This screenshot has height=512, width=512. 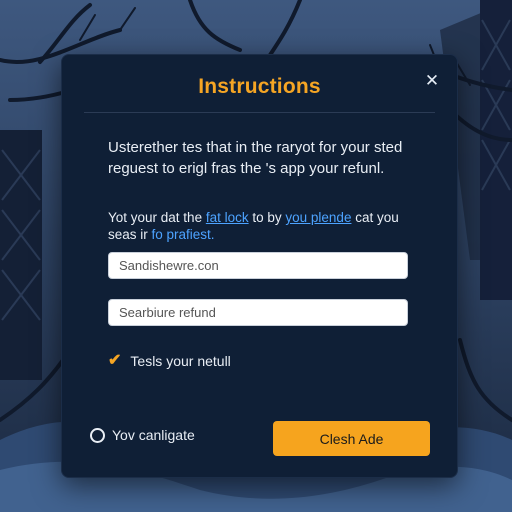 What do you see at coordinates (183, 234) in the screenshot?
I see `info-accent-text: fo prafiest.` at bounding box center [183, 234].